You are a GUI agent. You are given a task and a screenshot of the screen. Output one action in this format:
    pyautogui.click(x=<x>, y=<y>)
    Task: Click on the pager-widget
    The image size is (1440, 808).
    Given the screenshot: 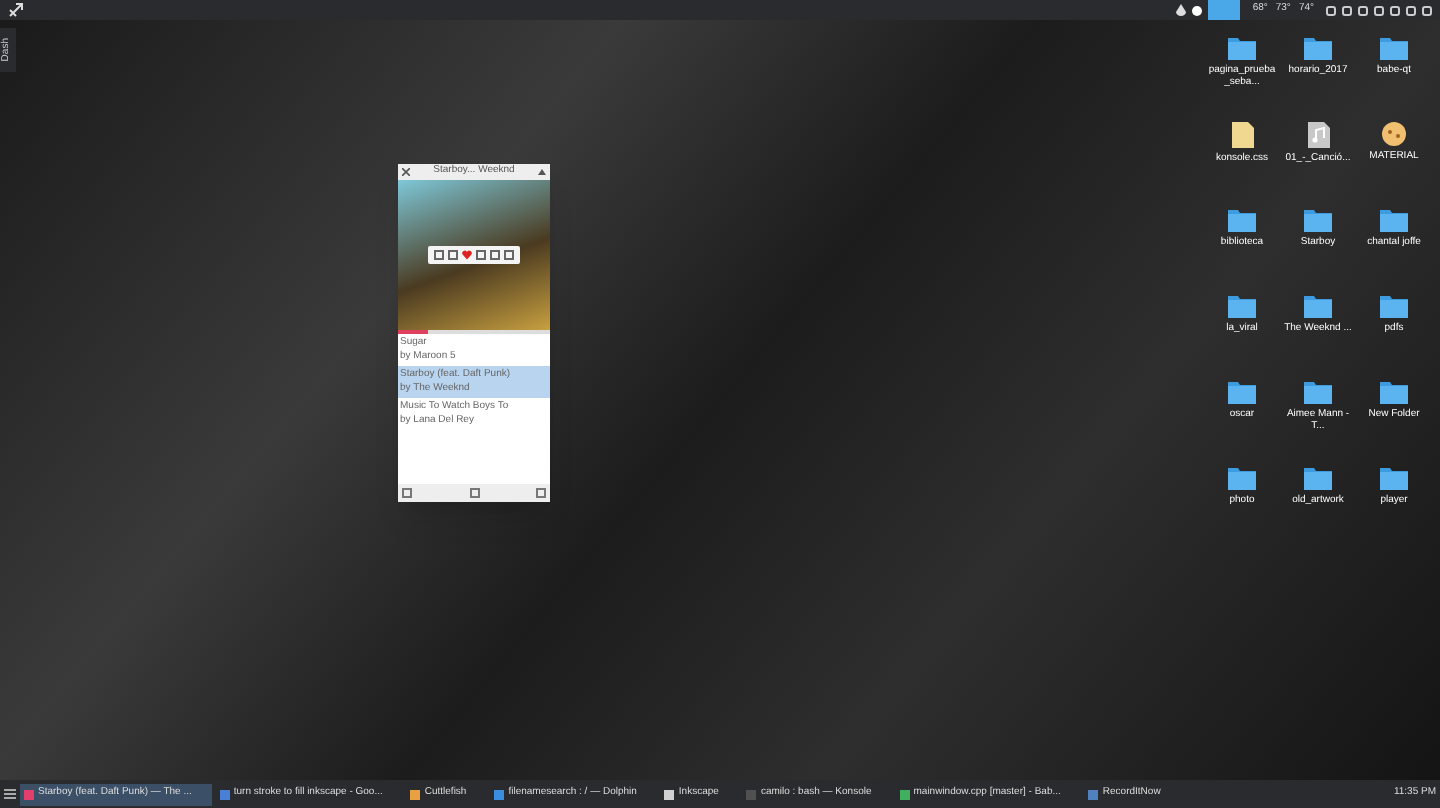 What is the action you would take?
    pyautogui.click(x=1224, y=10)
    